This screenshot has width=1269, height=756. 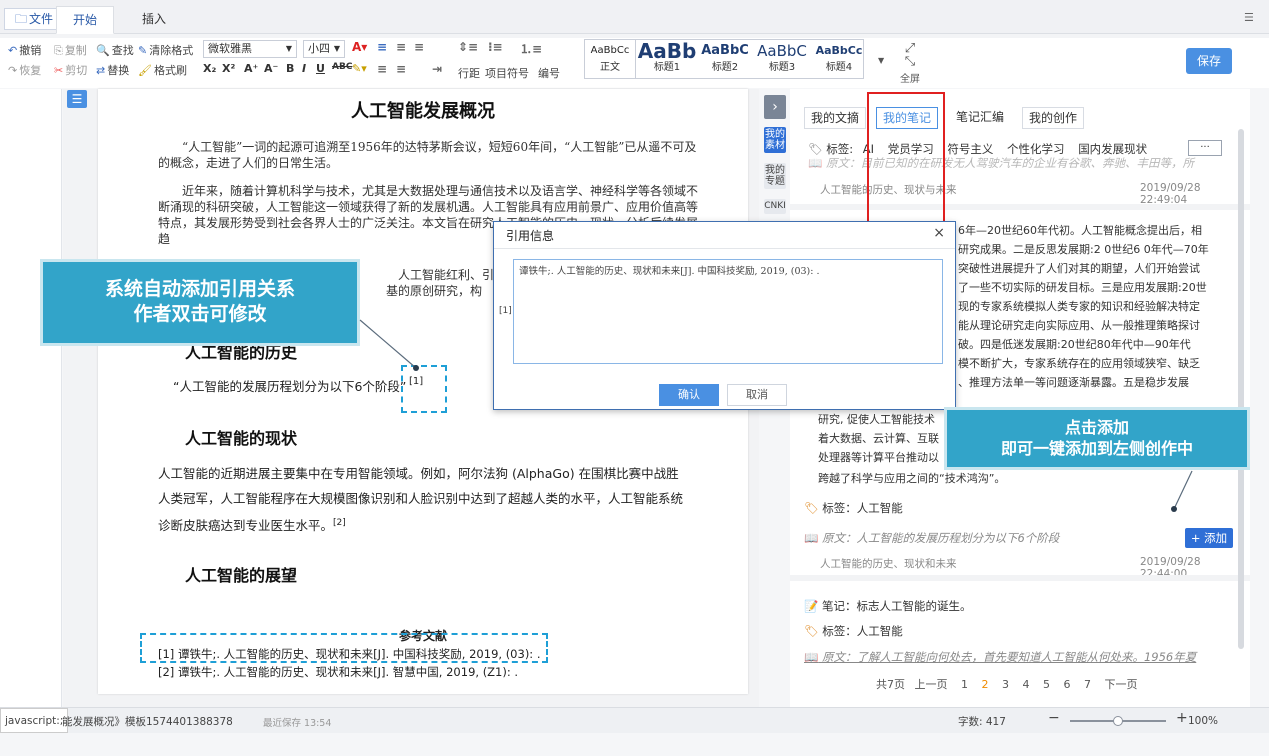 I want to click on align-left-icon: ≡, so click(x=382, y=47).